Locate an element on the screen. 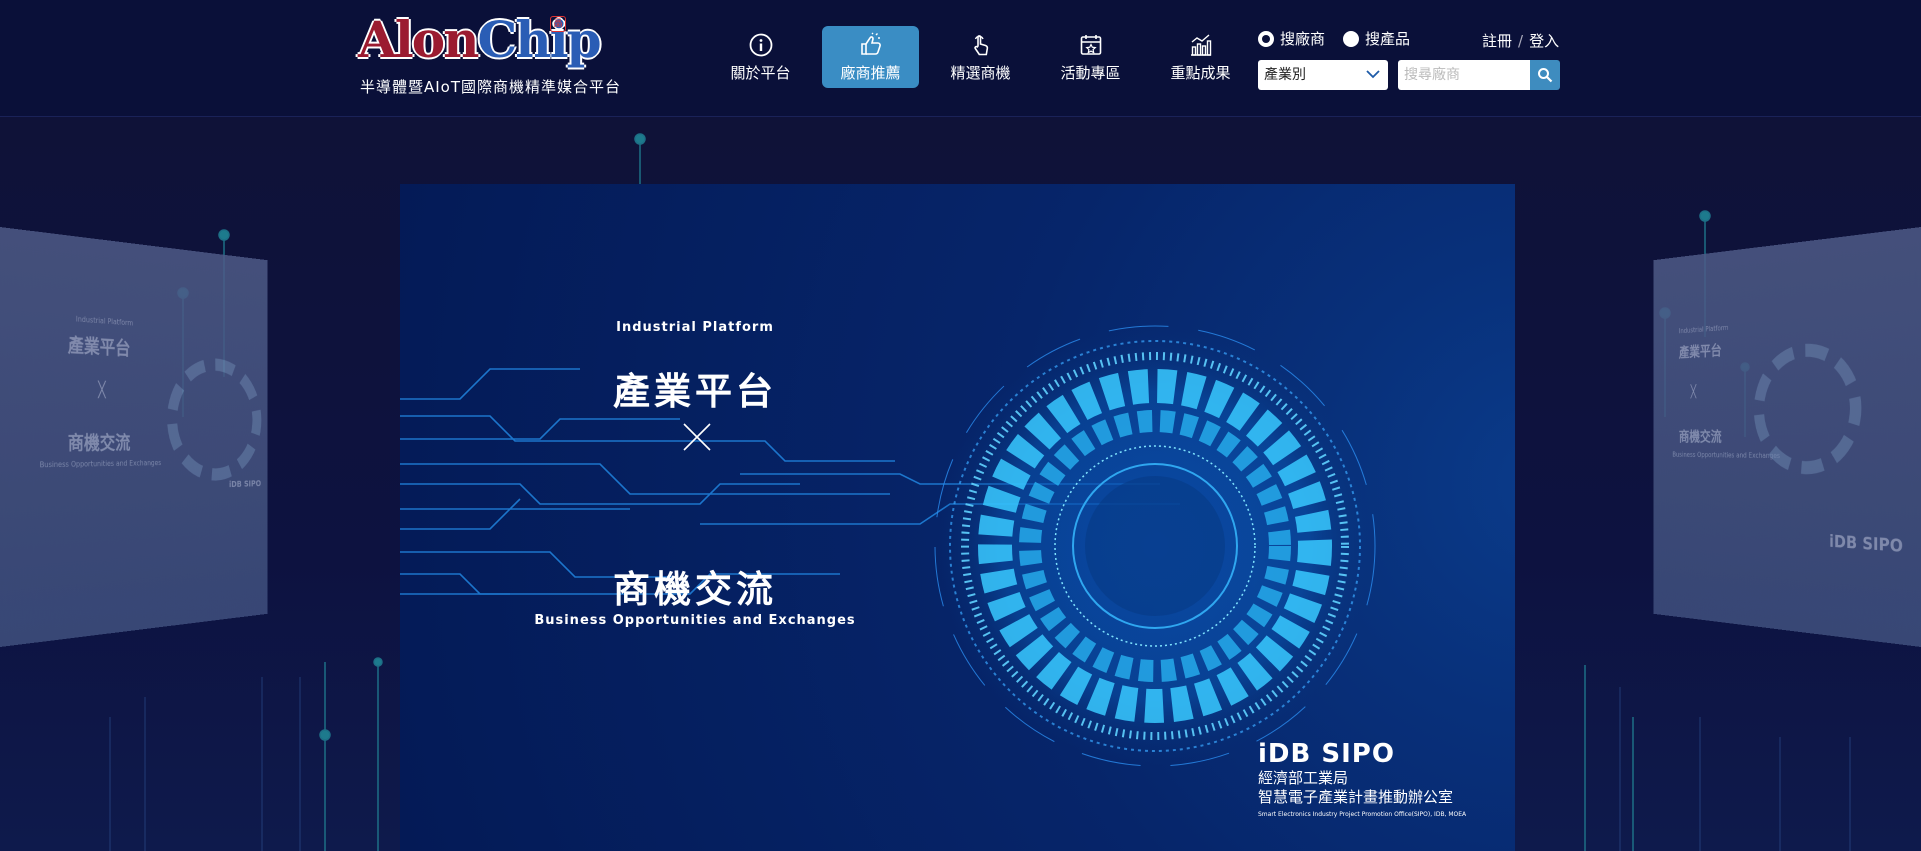 The image size is (1921, 851). banner-title-business-exchange: 商機交流 is located at coordinates (695, 589).